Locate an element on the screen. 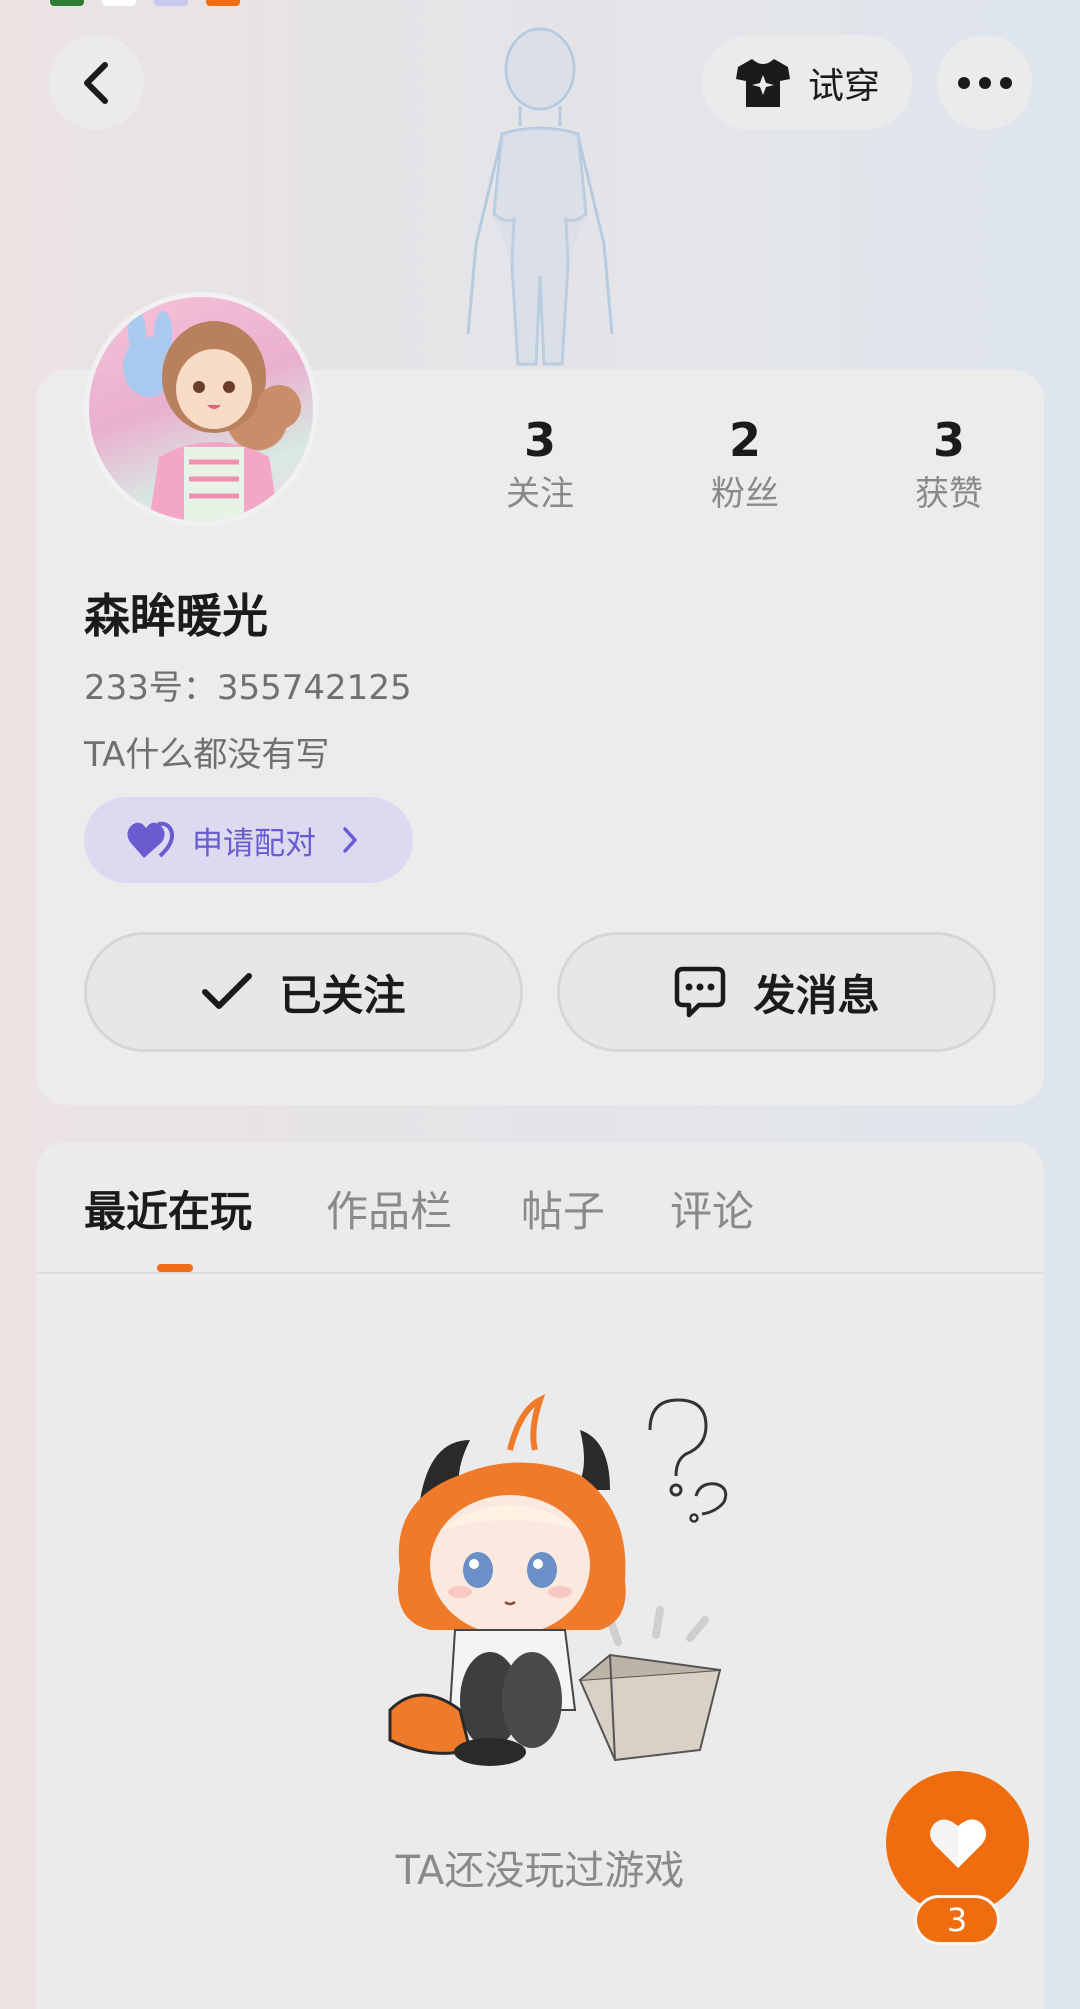 This screenshot has width=1080, height=2009. tab-works: 作品栏 is located at coordinates (389, 1212).